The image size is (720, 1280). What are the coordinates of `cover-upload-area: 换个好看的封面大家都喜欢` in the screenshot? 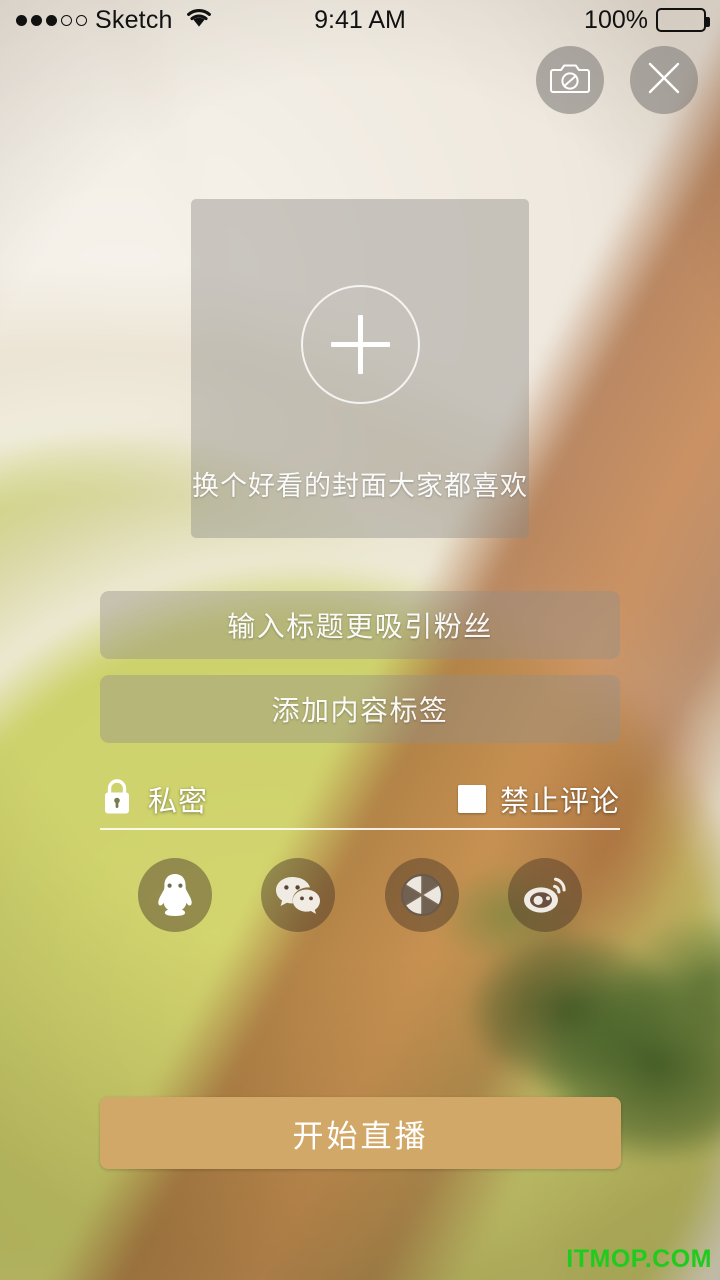 It's located at (360, 368).